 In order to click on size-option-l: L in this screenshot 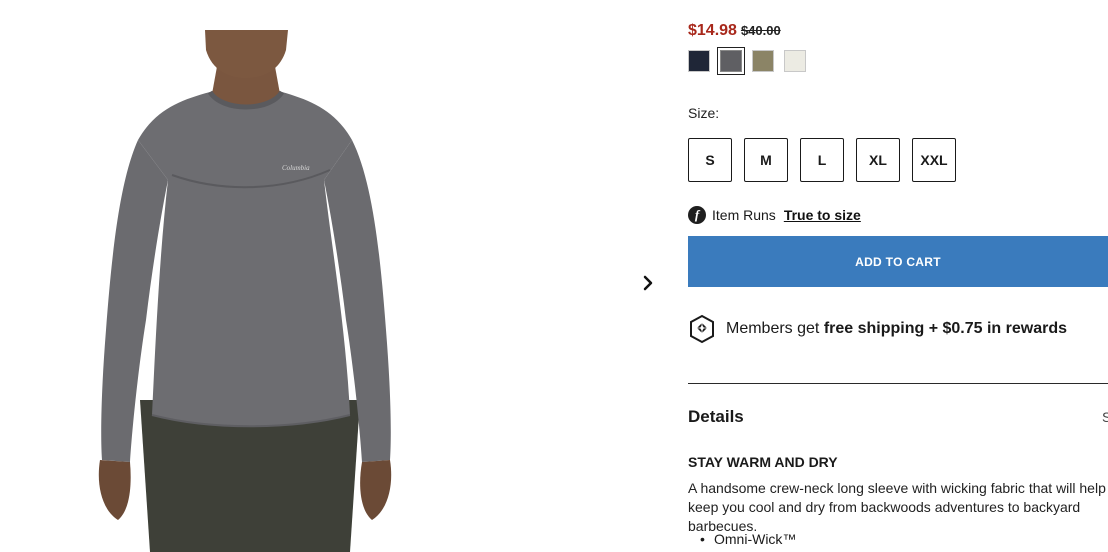, I will do `click(822, 160)`.